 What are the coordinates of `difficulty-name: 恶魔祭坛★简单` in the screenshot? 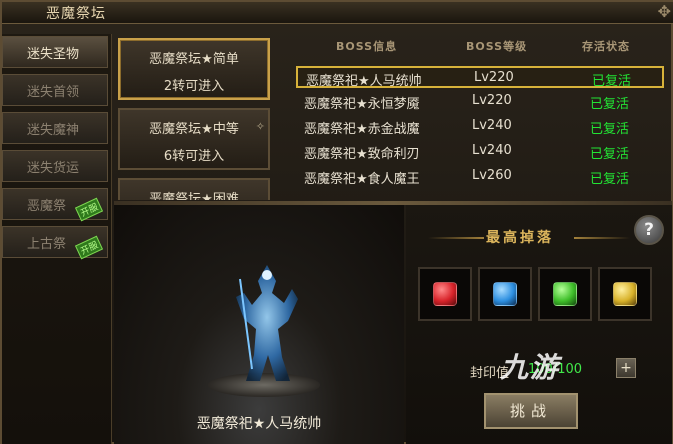 It's located at (194, 59).